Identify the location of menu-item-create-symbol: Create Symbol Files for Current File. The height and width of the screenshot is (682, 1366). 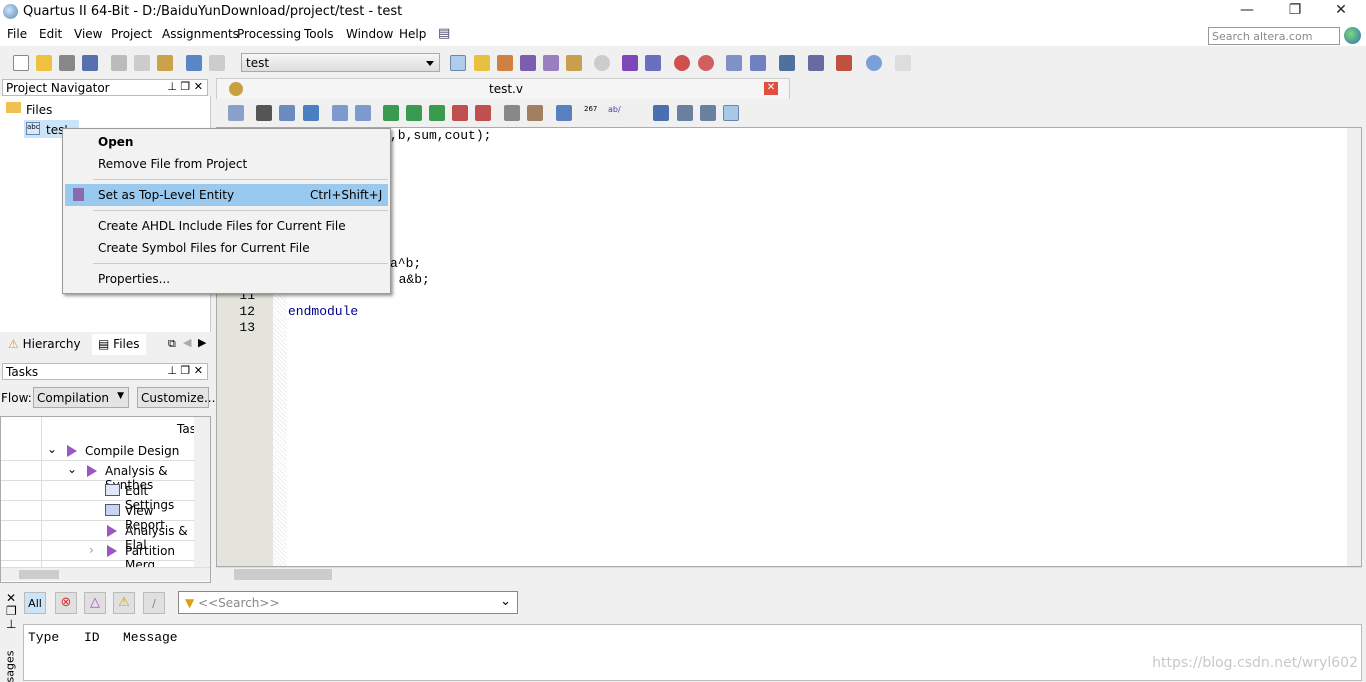
(226, 248).